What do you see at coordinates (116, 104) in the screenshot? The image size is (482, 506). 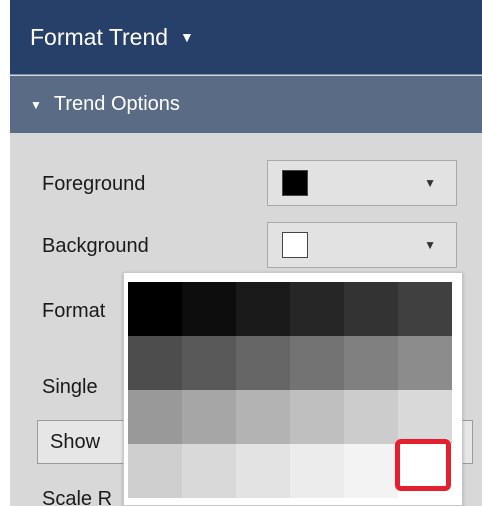 I see `section-title: Trend Options` at bounding box center [116, 104].